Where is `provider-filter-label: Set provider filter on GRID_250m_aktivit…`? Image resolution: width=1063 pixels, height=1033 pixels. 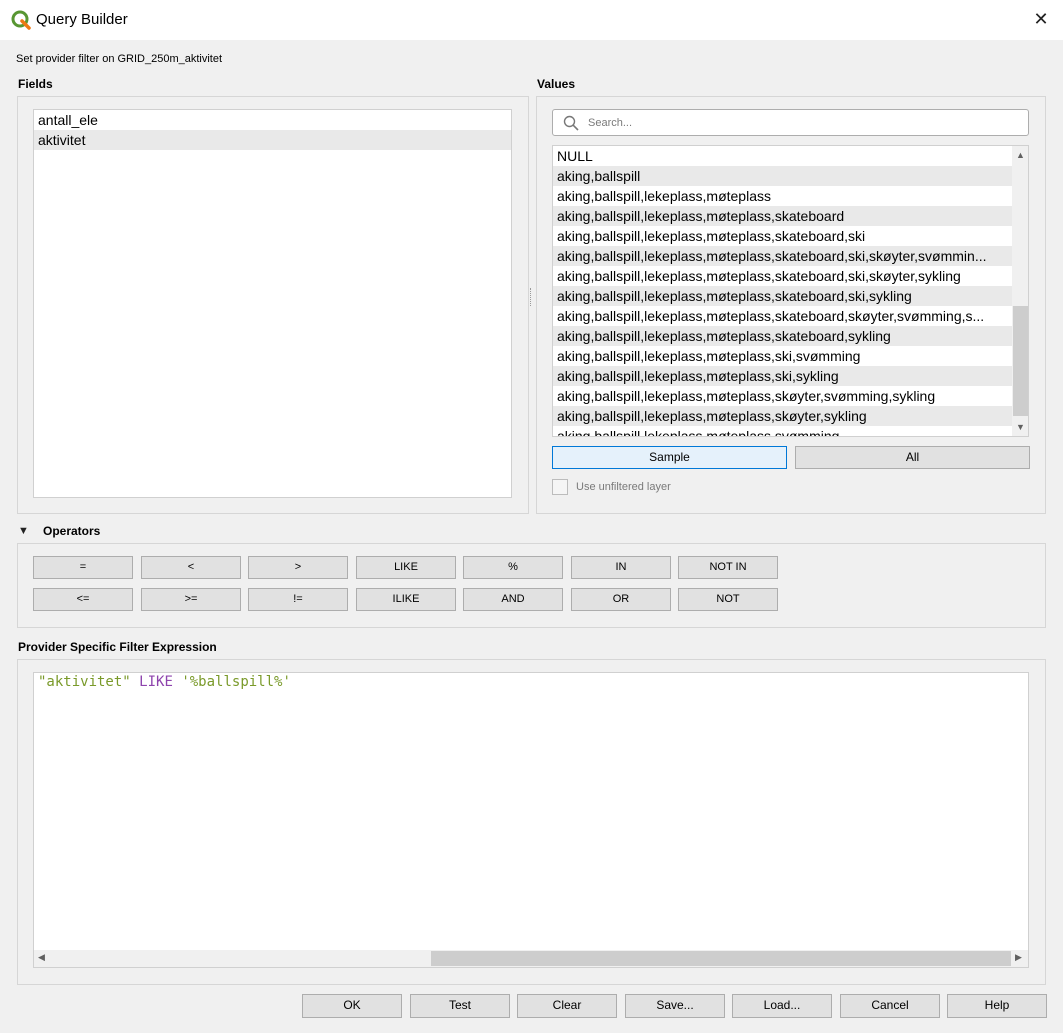 provider-filter-label: Set provider filter on GRID_250m_aktivit… is located at coordinates (119, 59).